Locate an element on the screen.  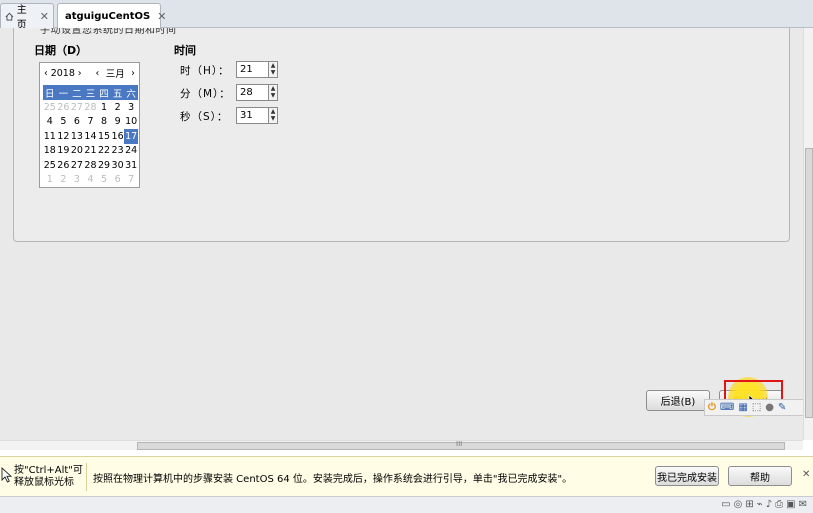
user-icon: ● is located at coordinates (769, 407).